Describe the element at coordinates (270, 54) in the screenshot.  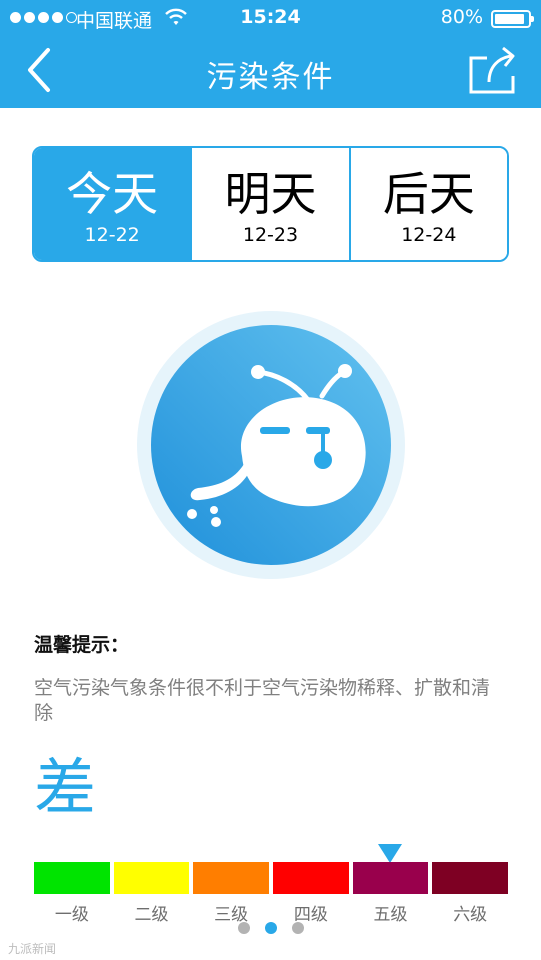
I see `app-header: 中国联通 15:24 80% 污染条件` at that location.